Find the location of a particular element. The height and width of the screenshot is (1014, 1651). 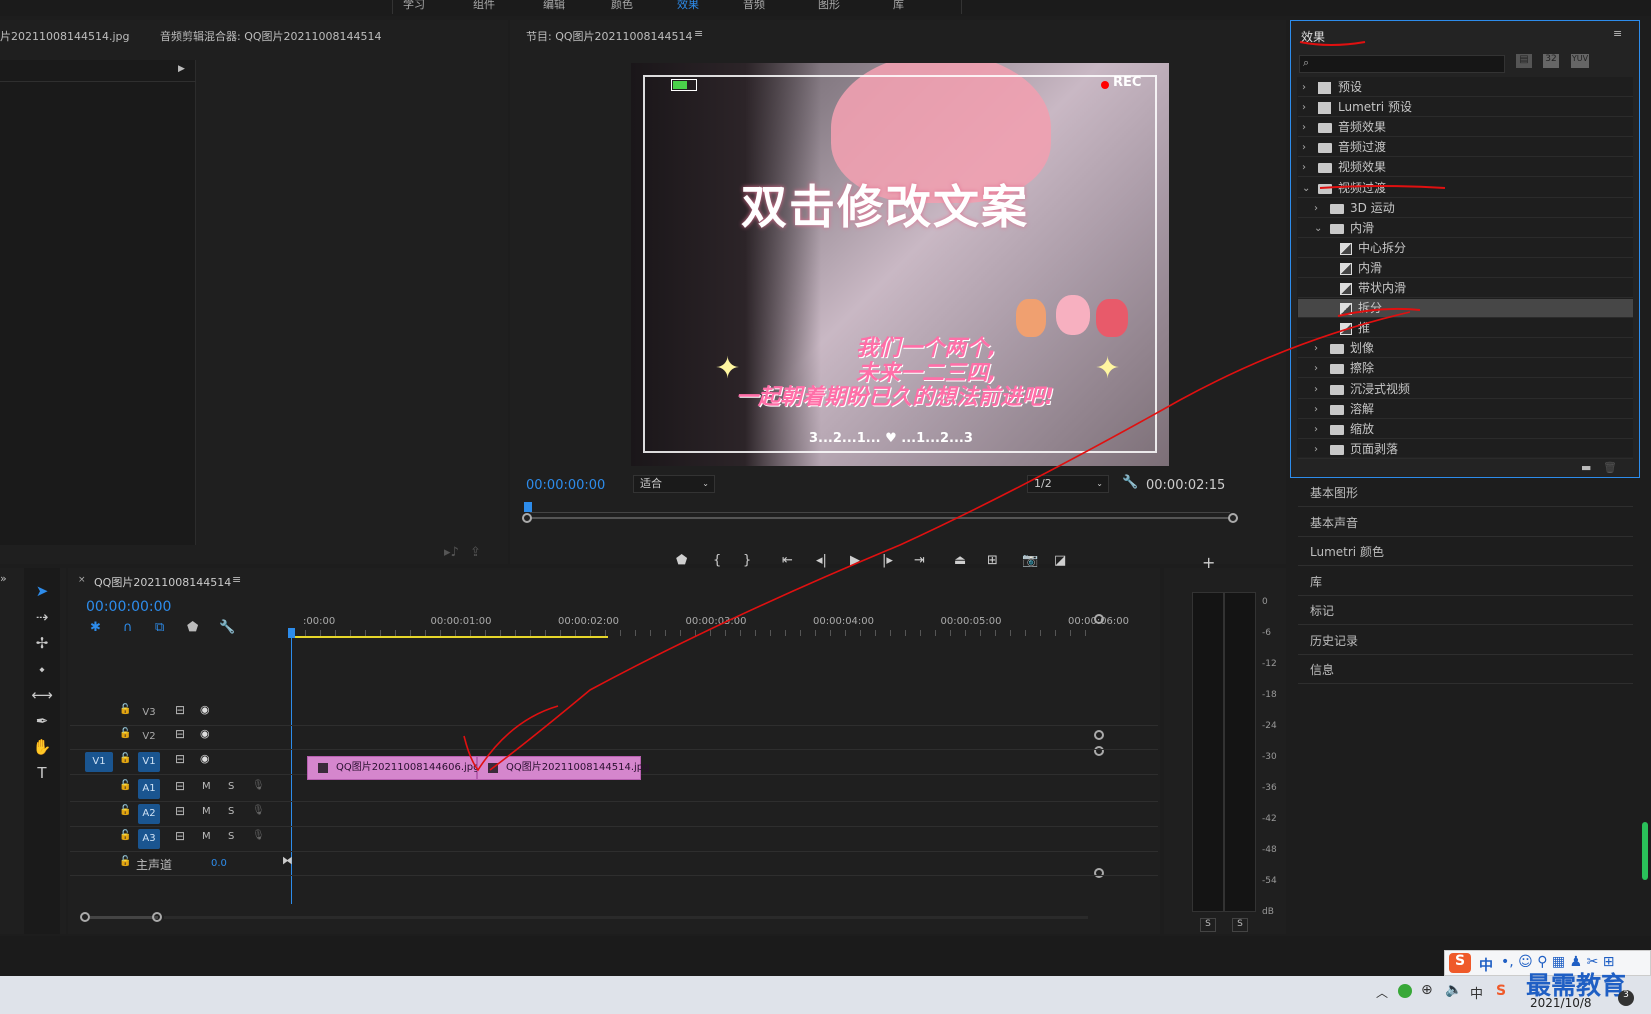

arrow-head is located at coordinates (511, 738).